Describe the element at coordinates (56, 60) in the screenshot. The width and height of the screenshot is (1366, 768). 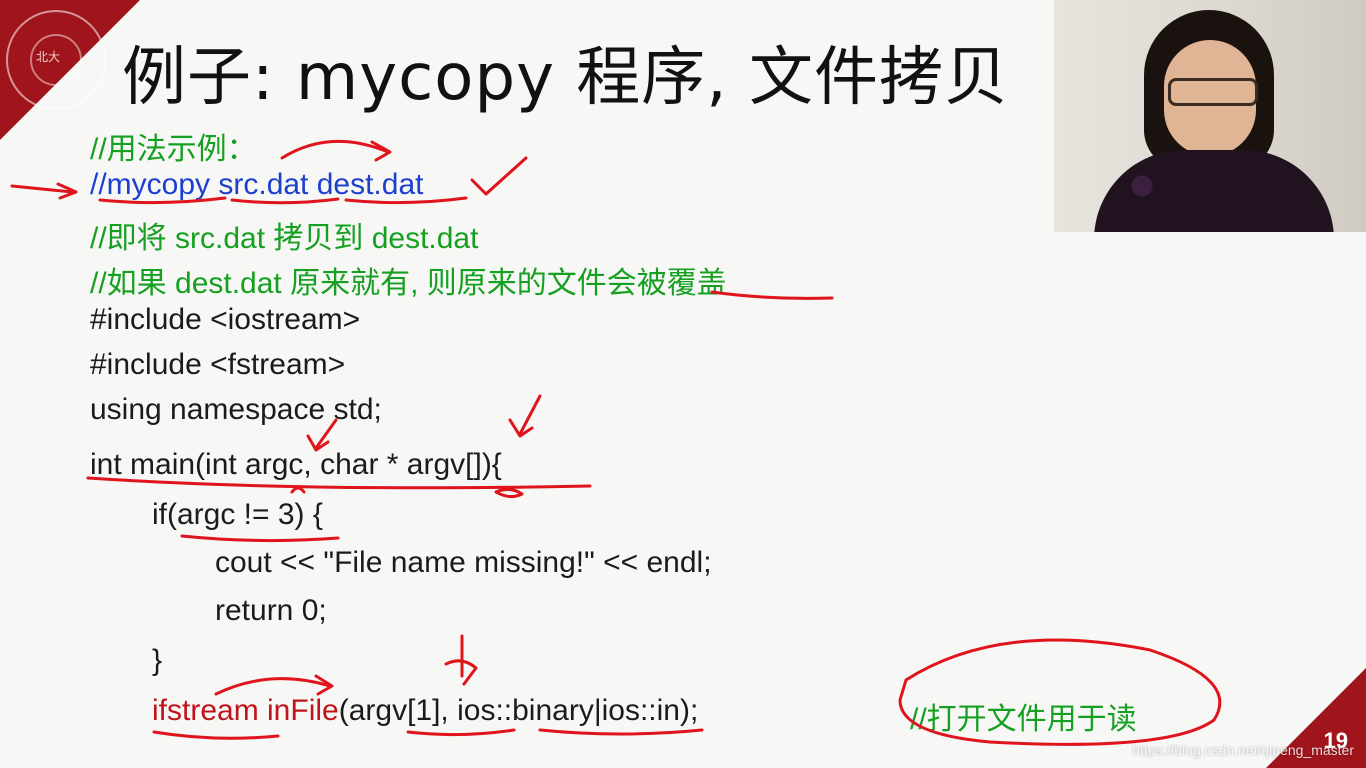
I see `university-seal-logo: 北大` at that location.